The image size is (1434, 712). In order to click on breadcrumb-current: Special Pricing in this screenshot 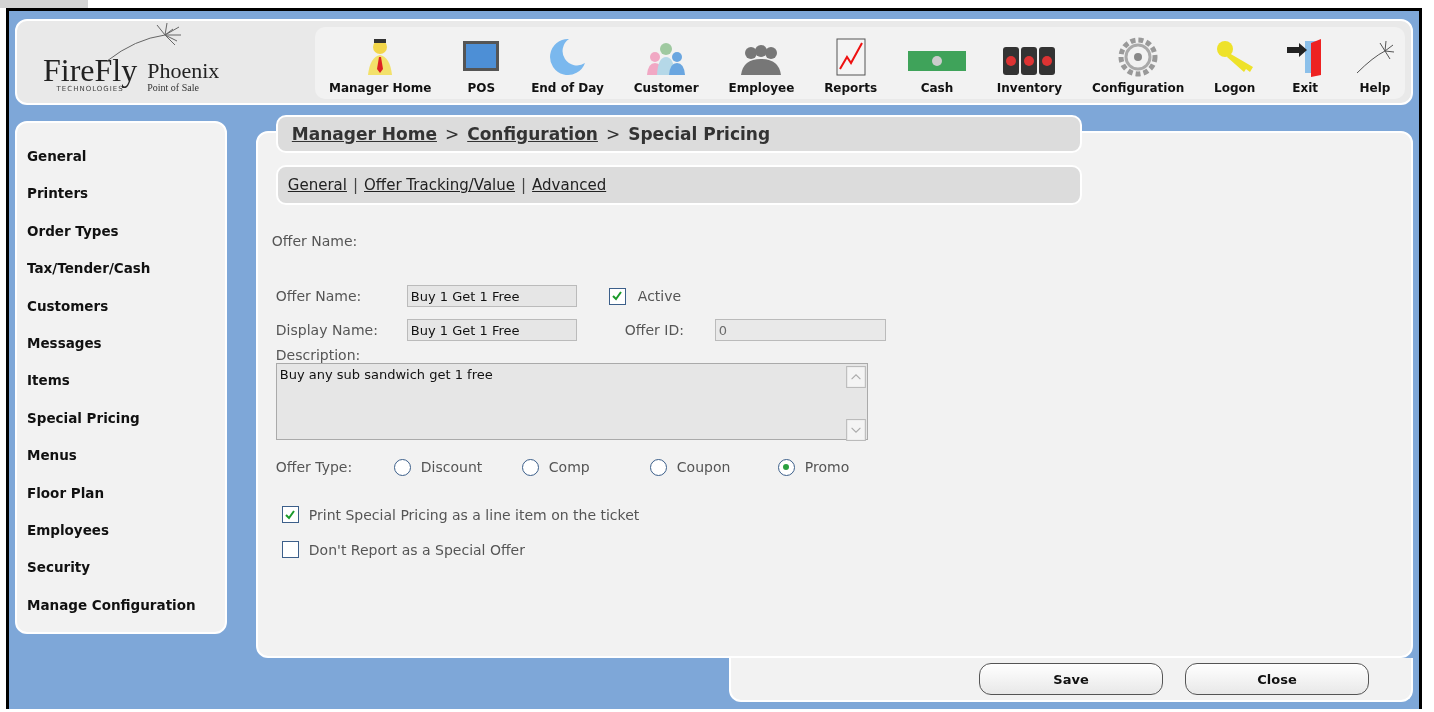, I will do `click(699, 134)`.